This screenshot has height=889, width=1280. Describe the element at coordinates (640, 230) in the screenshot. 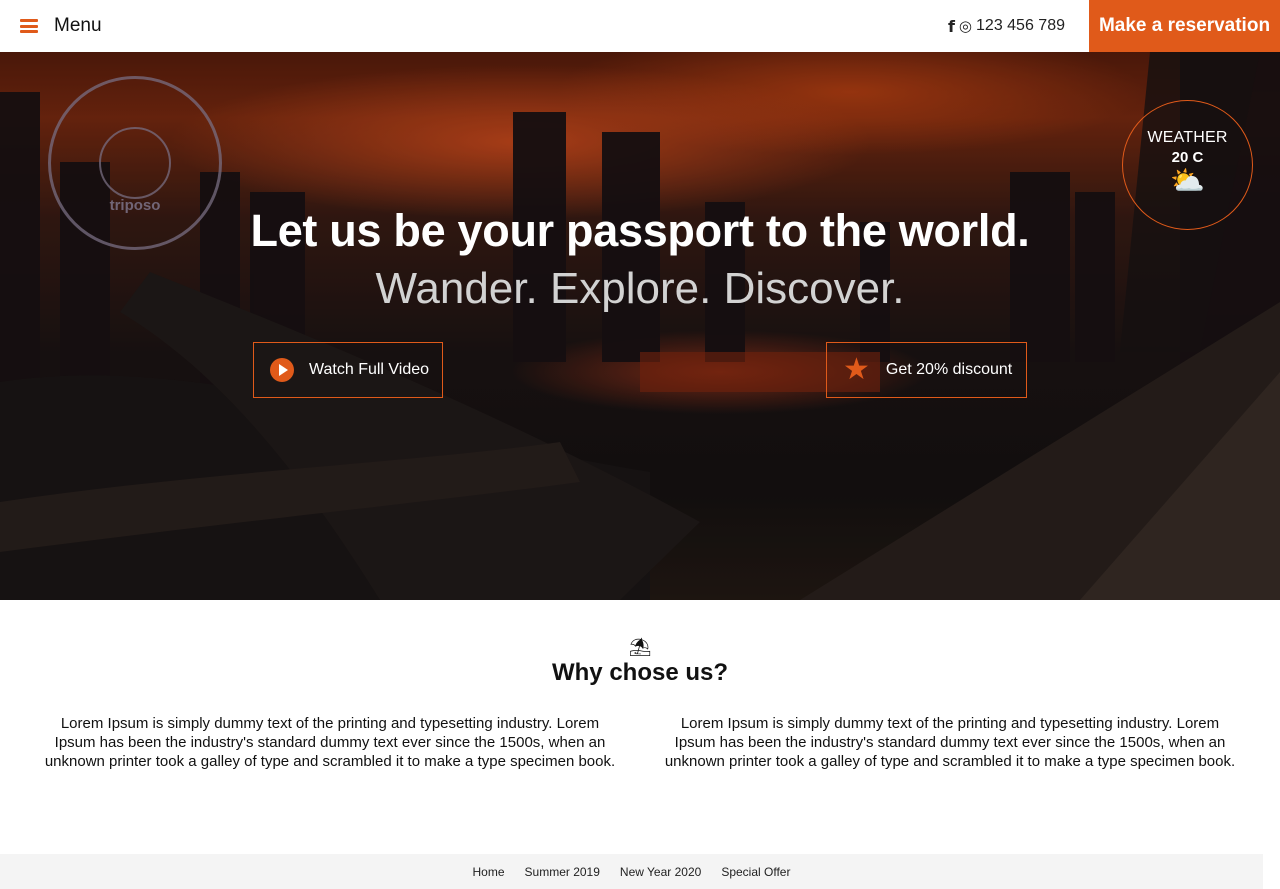

I see `hero-title: Let us be your passport to the world.` at that location.